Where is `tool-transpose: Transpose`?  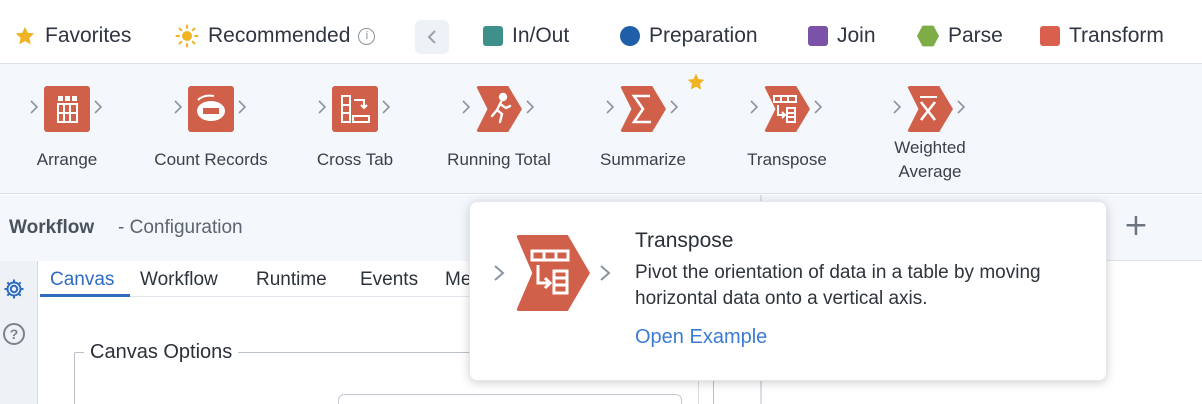 tool-transpose: Transpose is located at coordinates (787, 129).